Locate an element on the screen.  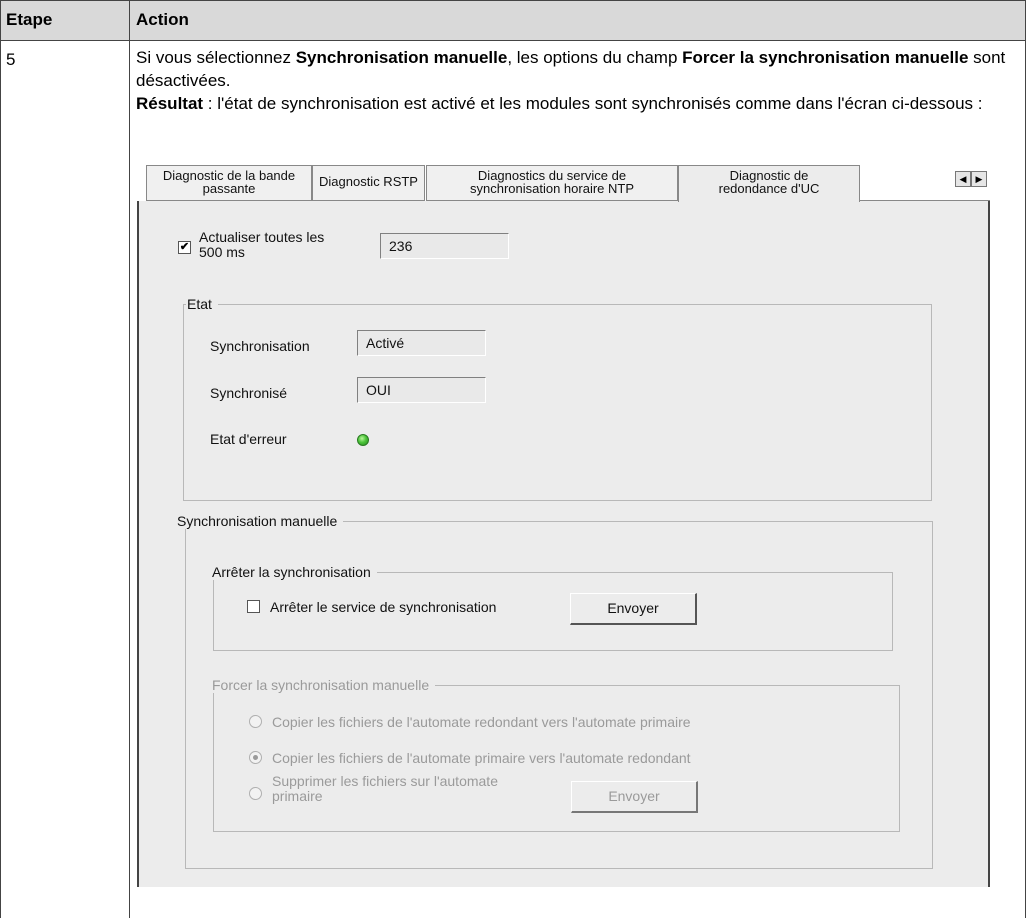
action-bold-force-sync: Forcer la synchronisation manuelle is located at coordinates (825, 57).